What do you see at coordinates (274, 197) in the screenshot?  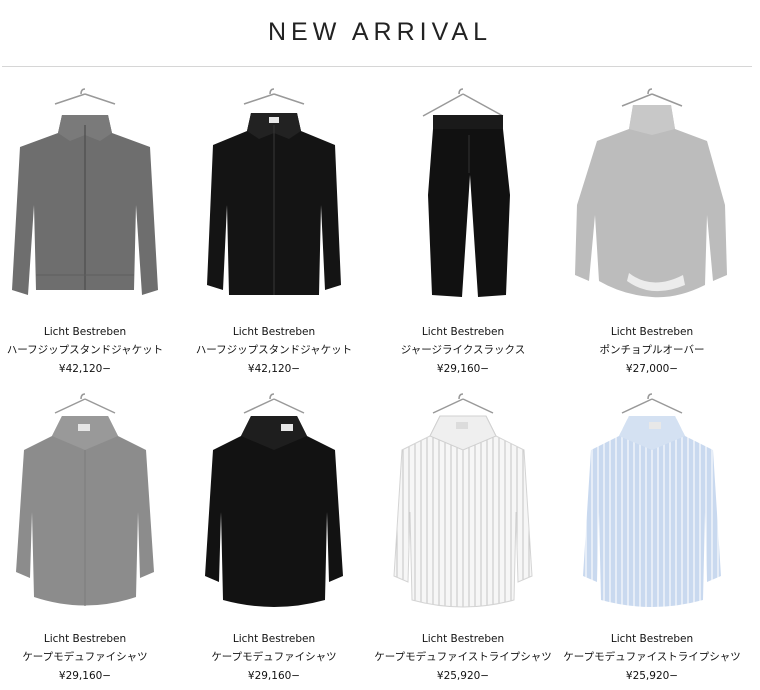 I see `product-image-black-jacket` at bounding box center [274, 197].